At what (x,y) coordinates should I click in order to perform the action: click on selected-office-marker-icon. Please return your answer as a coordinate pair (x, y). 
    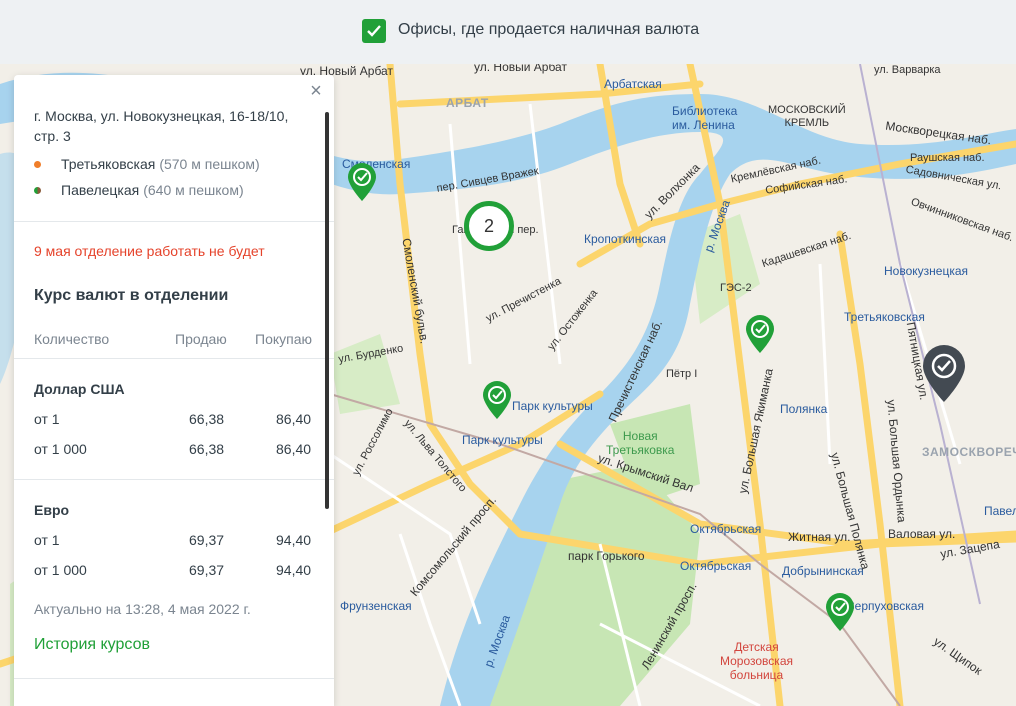
    Looking at the image, I should click on (944, 373).